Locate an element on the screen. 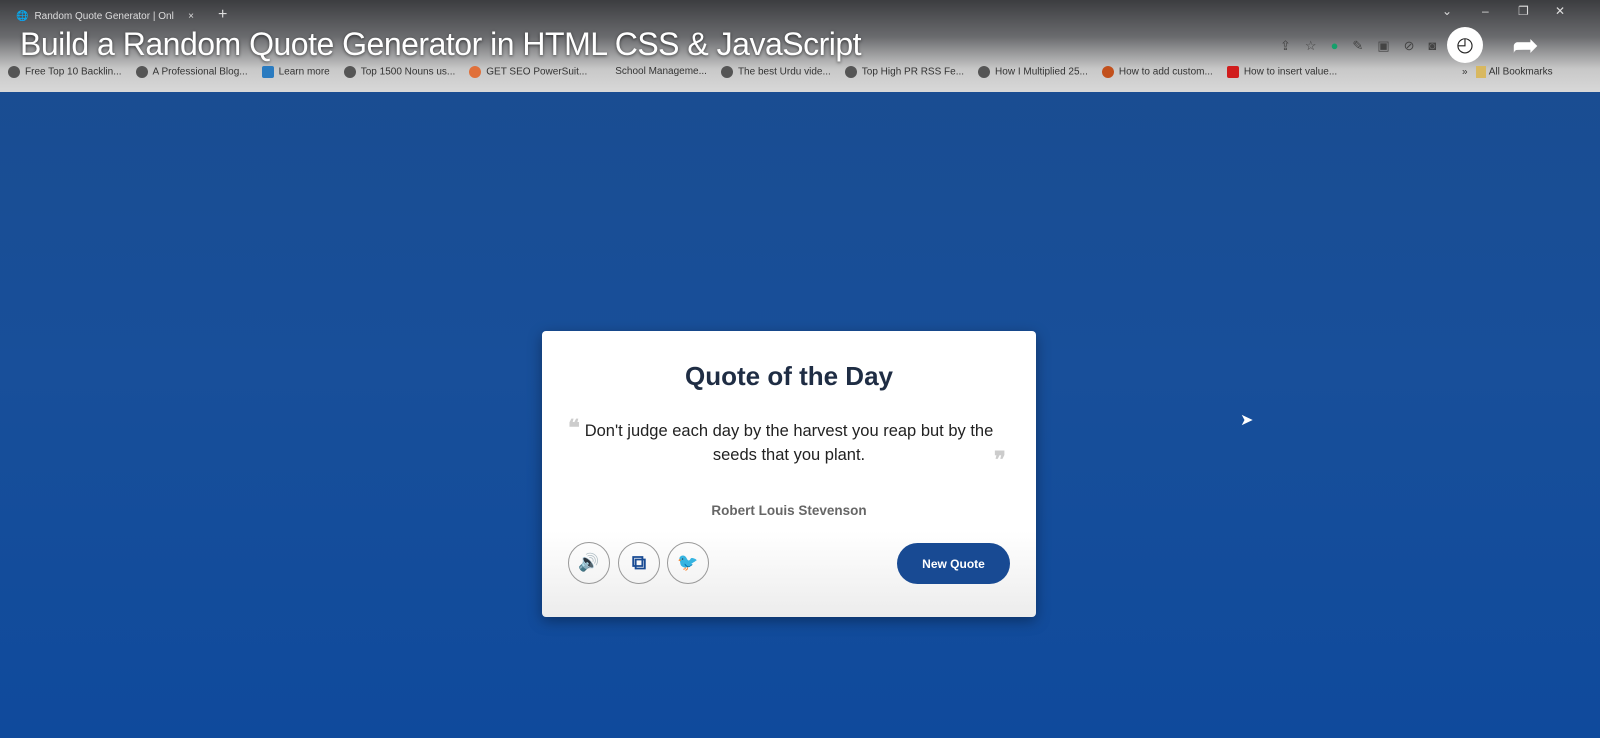 This screenshot has width=1600, height=738. tab-close-icon: × is located at coordinates (191, 16).